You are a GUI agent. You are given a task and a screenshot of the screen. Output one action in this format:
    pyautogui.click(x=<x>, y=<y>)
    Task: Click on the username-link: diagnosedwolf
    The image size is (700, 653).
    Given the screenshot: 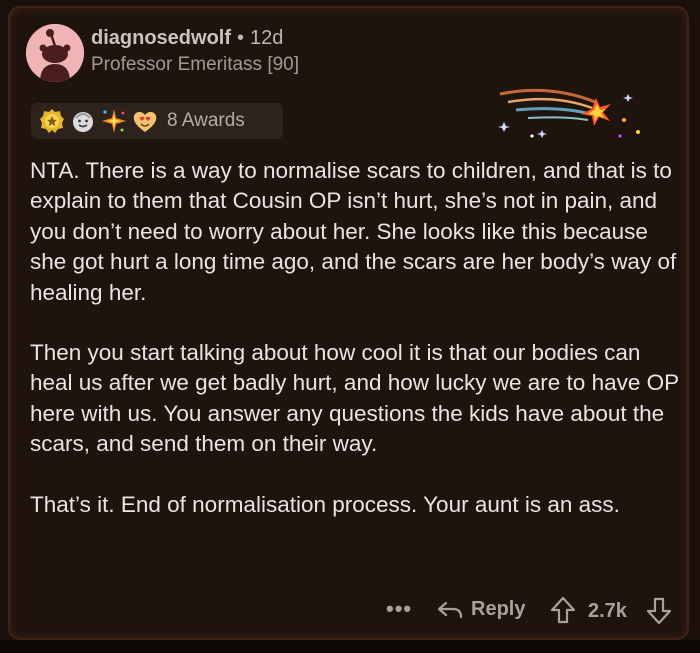 What is the action you would take?
    pyautogui.click(x=161, y=38)
    